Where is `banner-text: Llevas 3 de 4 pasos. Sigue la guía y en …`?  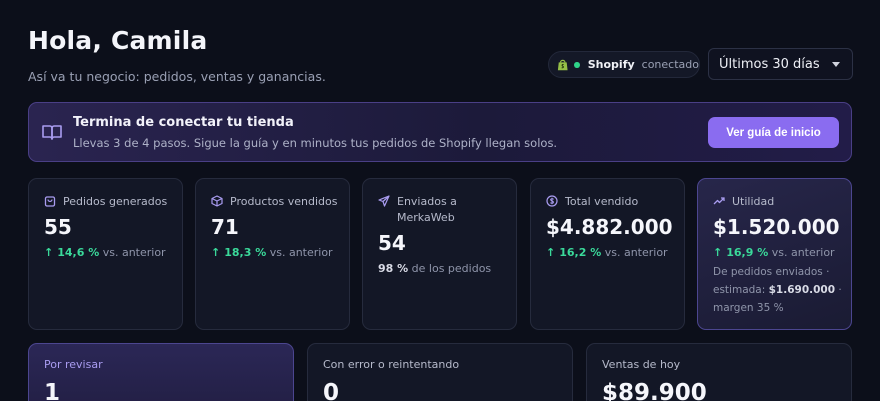
banner-text: Llevas 3 de 4 pasos. Sigue la guía y en … is located at coordinates (315, 143).